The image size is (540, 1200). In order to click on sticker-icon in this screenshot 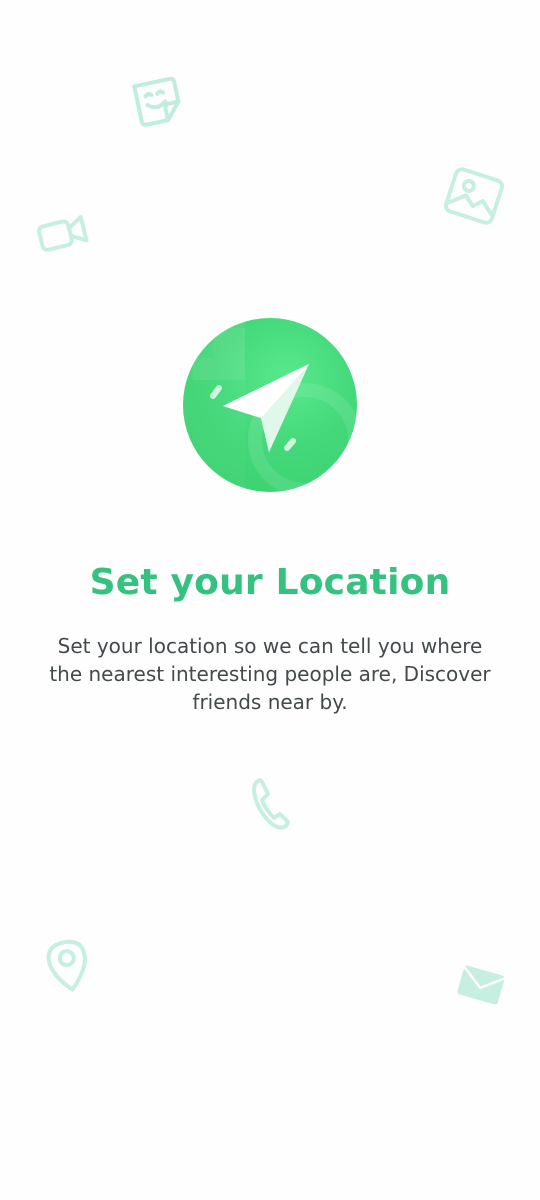, I will do `click(156, 101)`.